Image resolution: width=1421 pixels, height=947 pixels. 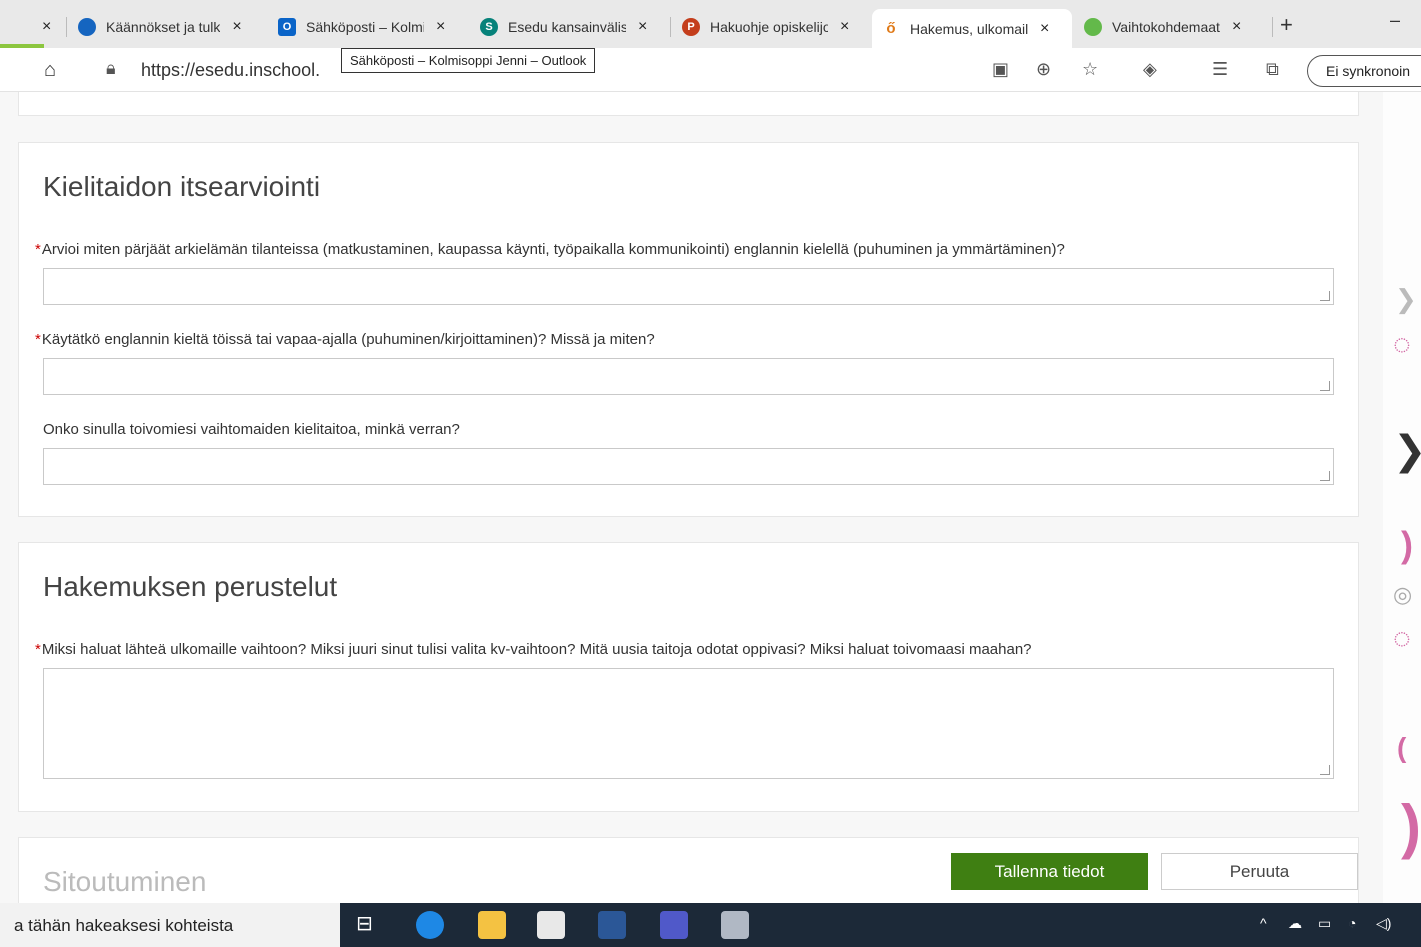 What do you see at coordinates (170, 925) in the screenshot?
I see `taskbar-search: a tähän hakeaksesi kohteista` at bounding box center [170, 925].